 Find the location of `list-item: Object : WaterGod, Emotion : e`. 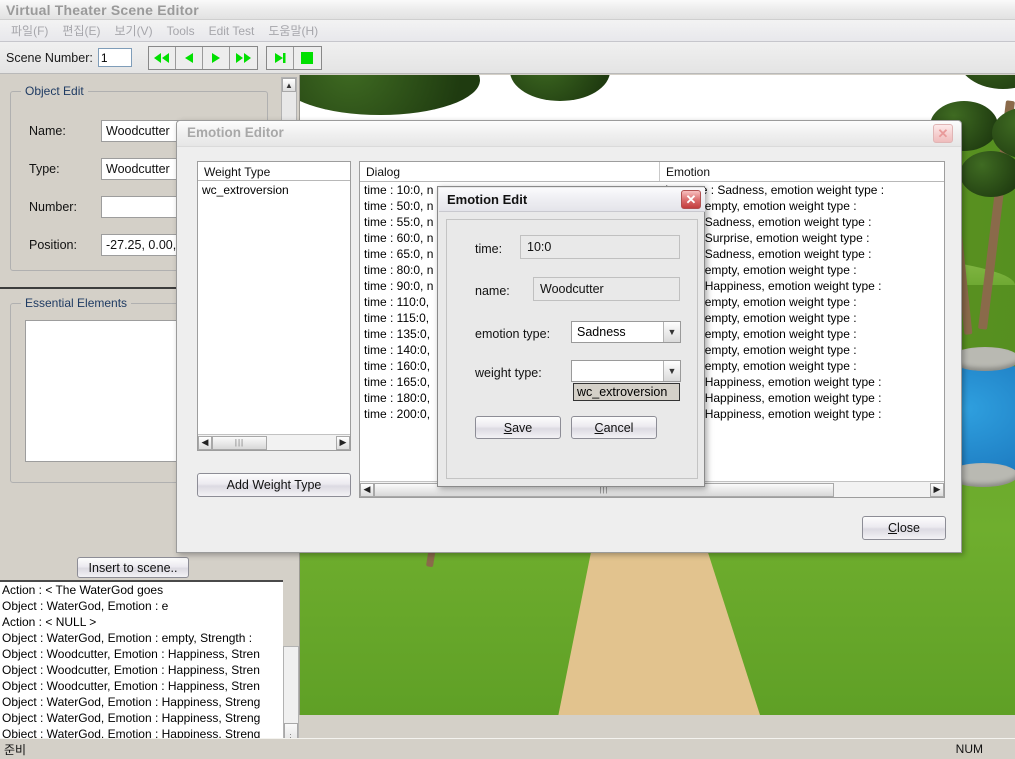

list-item: Object : WaterGod, Emotion : e is located at coordinates (141, 606).